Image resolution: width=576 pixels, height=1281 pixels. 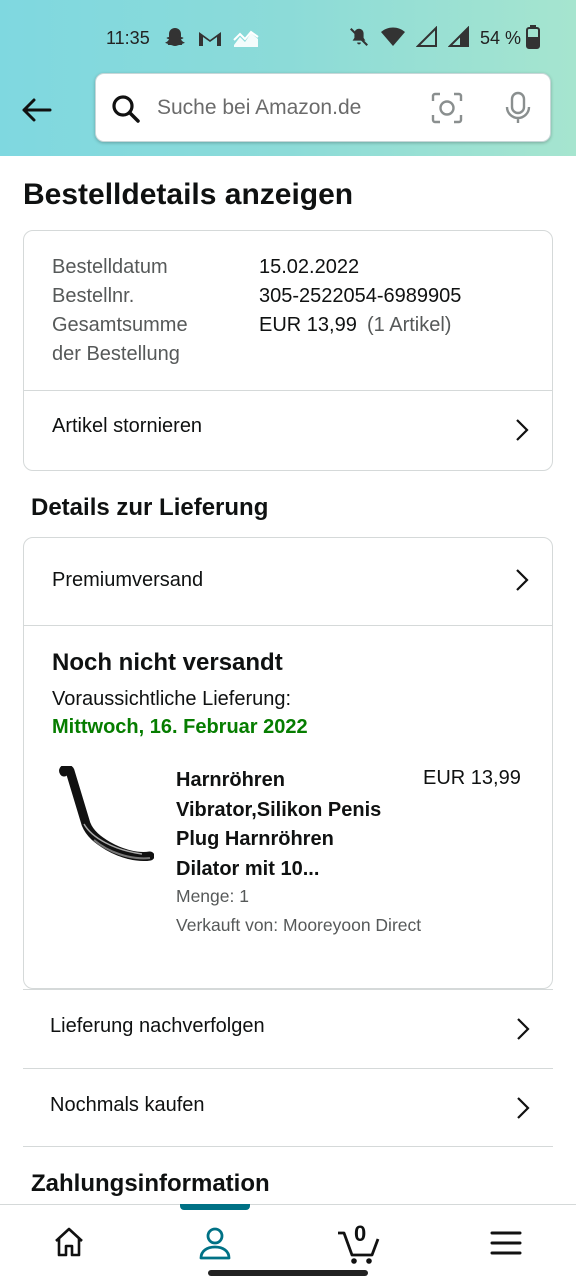 What do you see at coordinates (259, 108) in the screenshot?
I see `search-input: Suche bei Amazon.de` at bounding box center [259, 108].